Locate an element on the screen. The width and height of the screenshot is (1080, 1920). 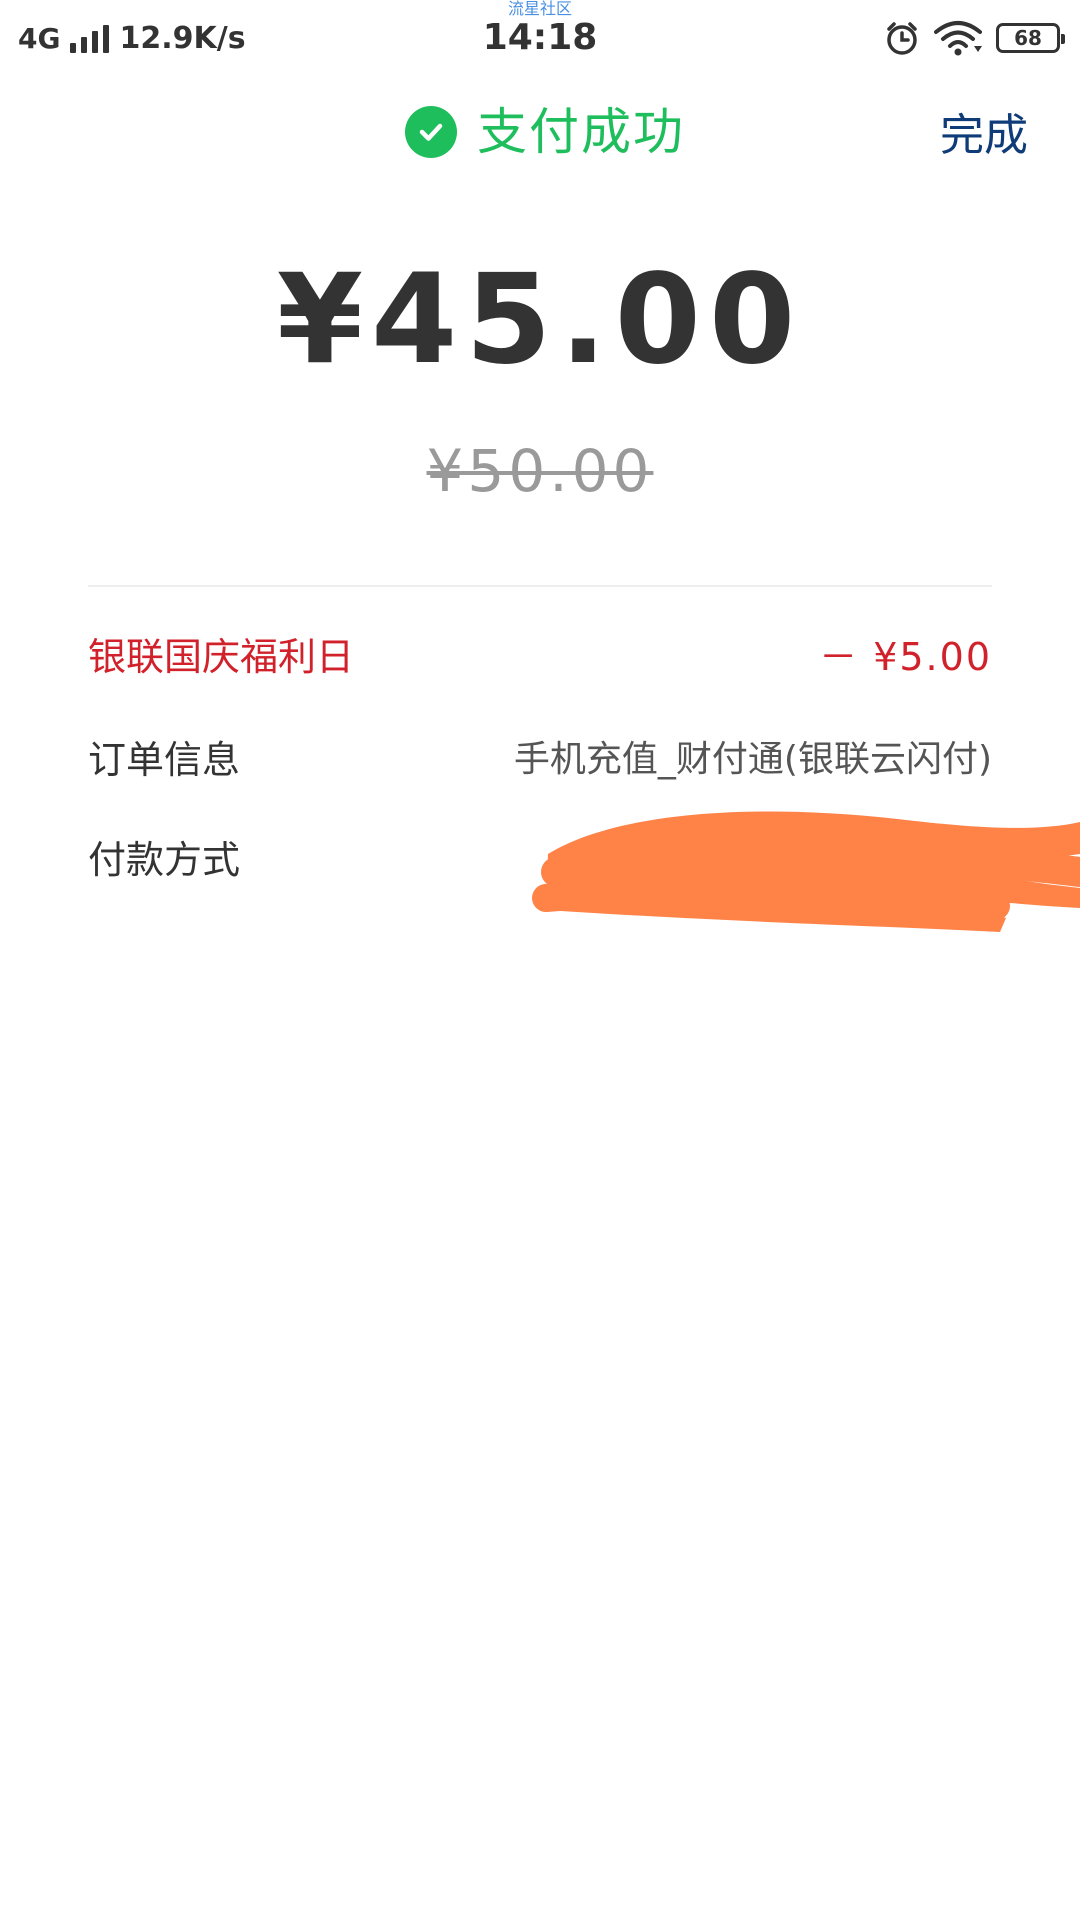
done-button: 完成 is located at coordinates (984, 136).